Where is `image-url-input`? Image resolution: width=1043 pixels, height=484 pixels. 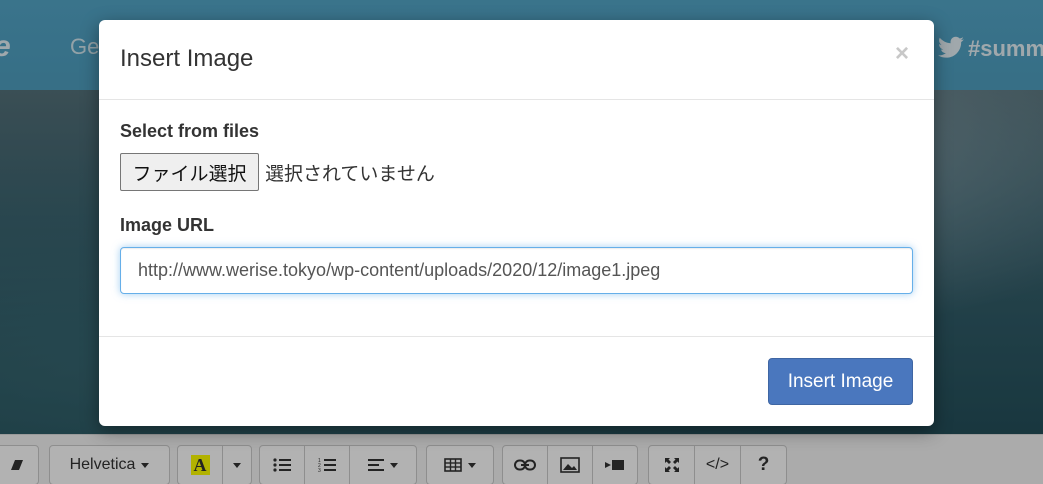 image-url-input is located at coordinates (516, 270).